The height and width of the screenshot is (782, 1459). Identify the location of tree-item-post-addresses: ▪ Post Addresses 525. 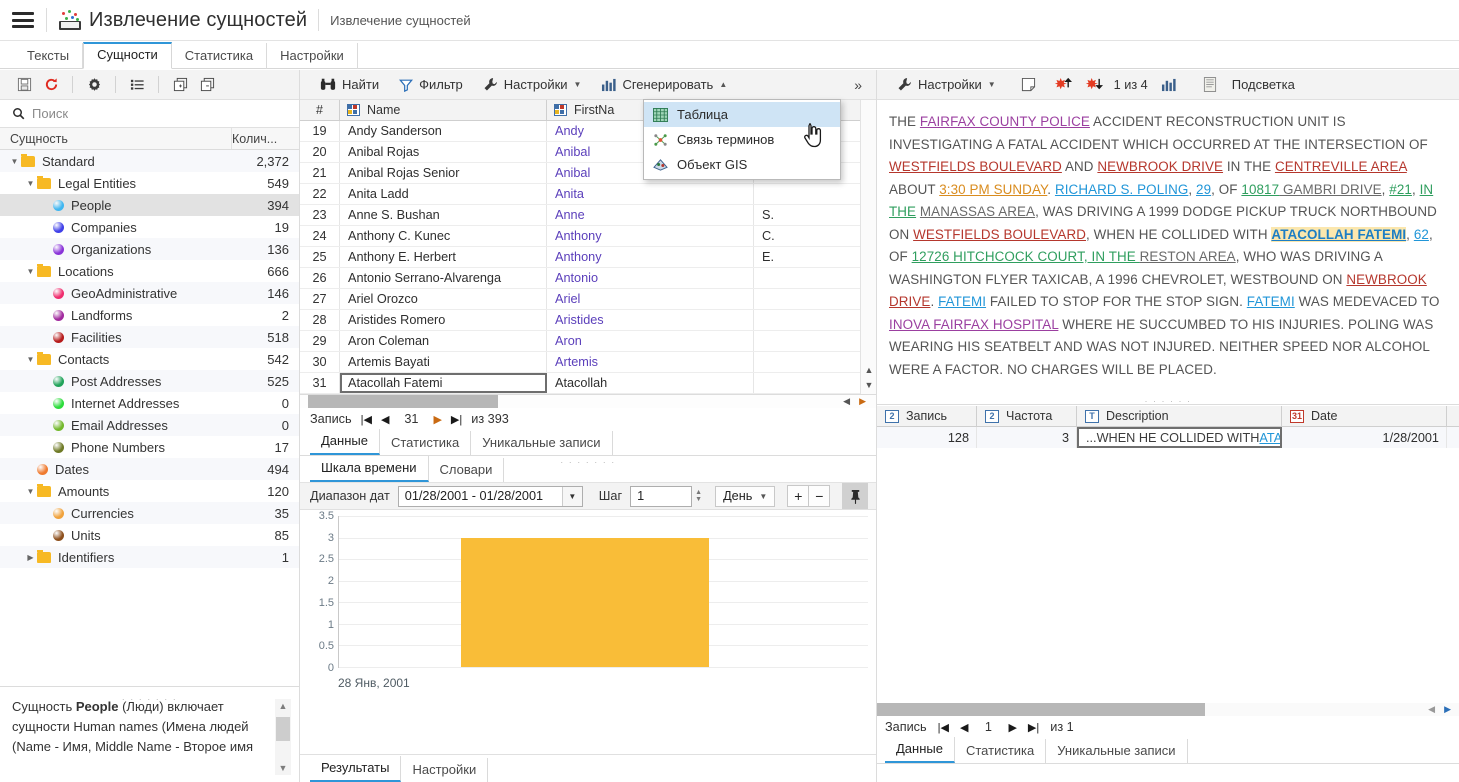
(149, 381).